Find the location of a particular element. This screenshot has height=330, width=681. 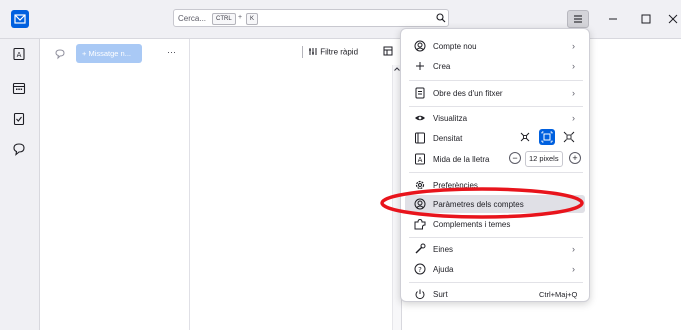

density-icon is located at coordinates (420, 138).